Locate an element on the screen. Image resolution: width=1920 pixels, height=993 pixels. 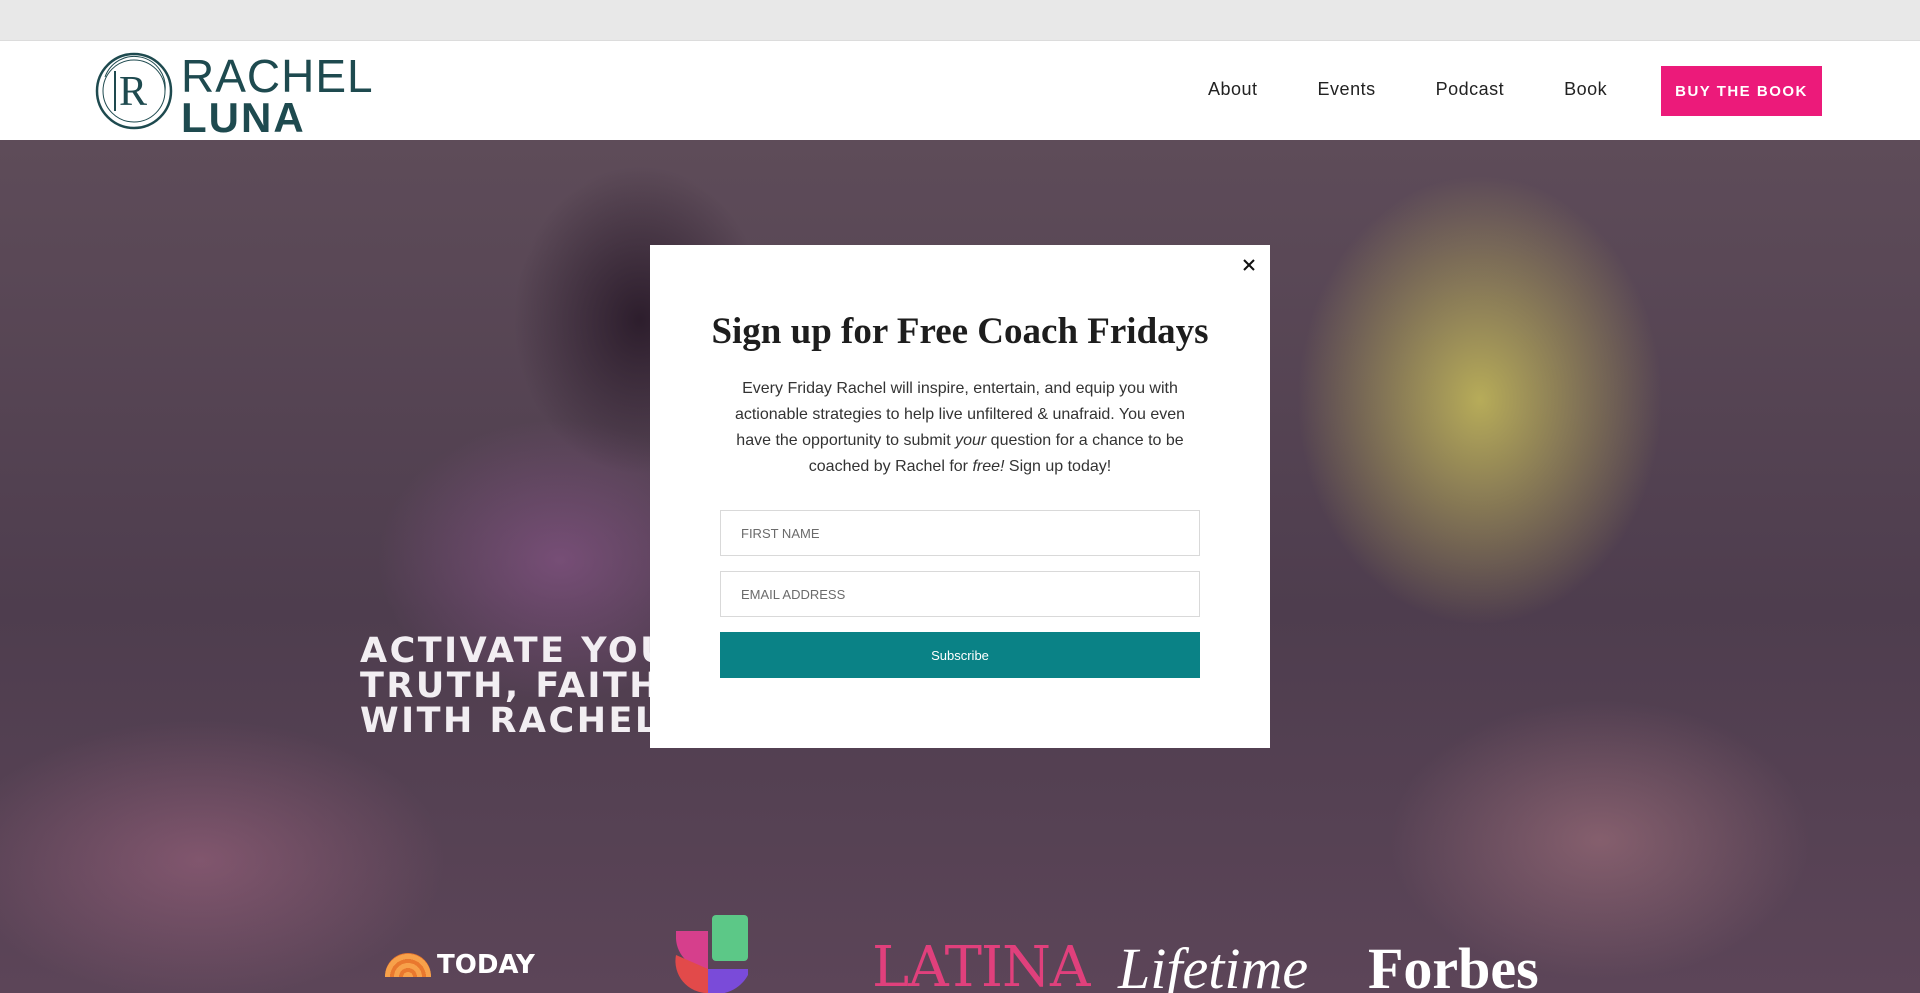
close-icon is located at coordinates (1249, 265).